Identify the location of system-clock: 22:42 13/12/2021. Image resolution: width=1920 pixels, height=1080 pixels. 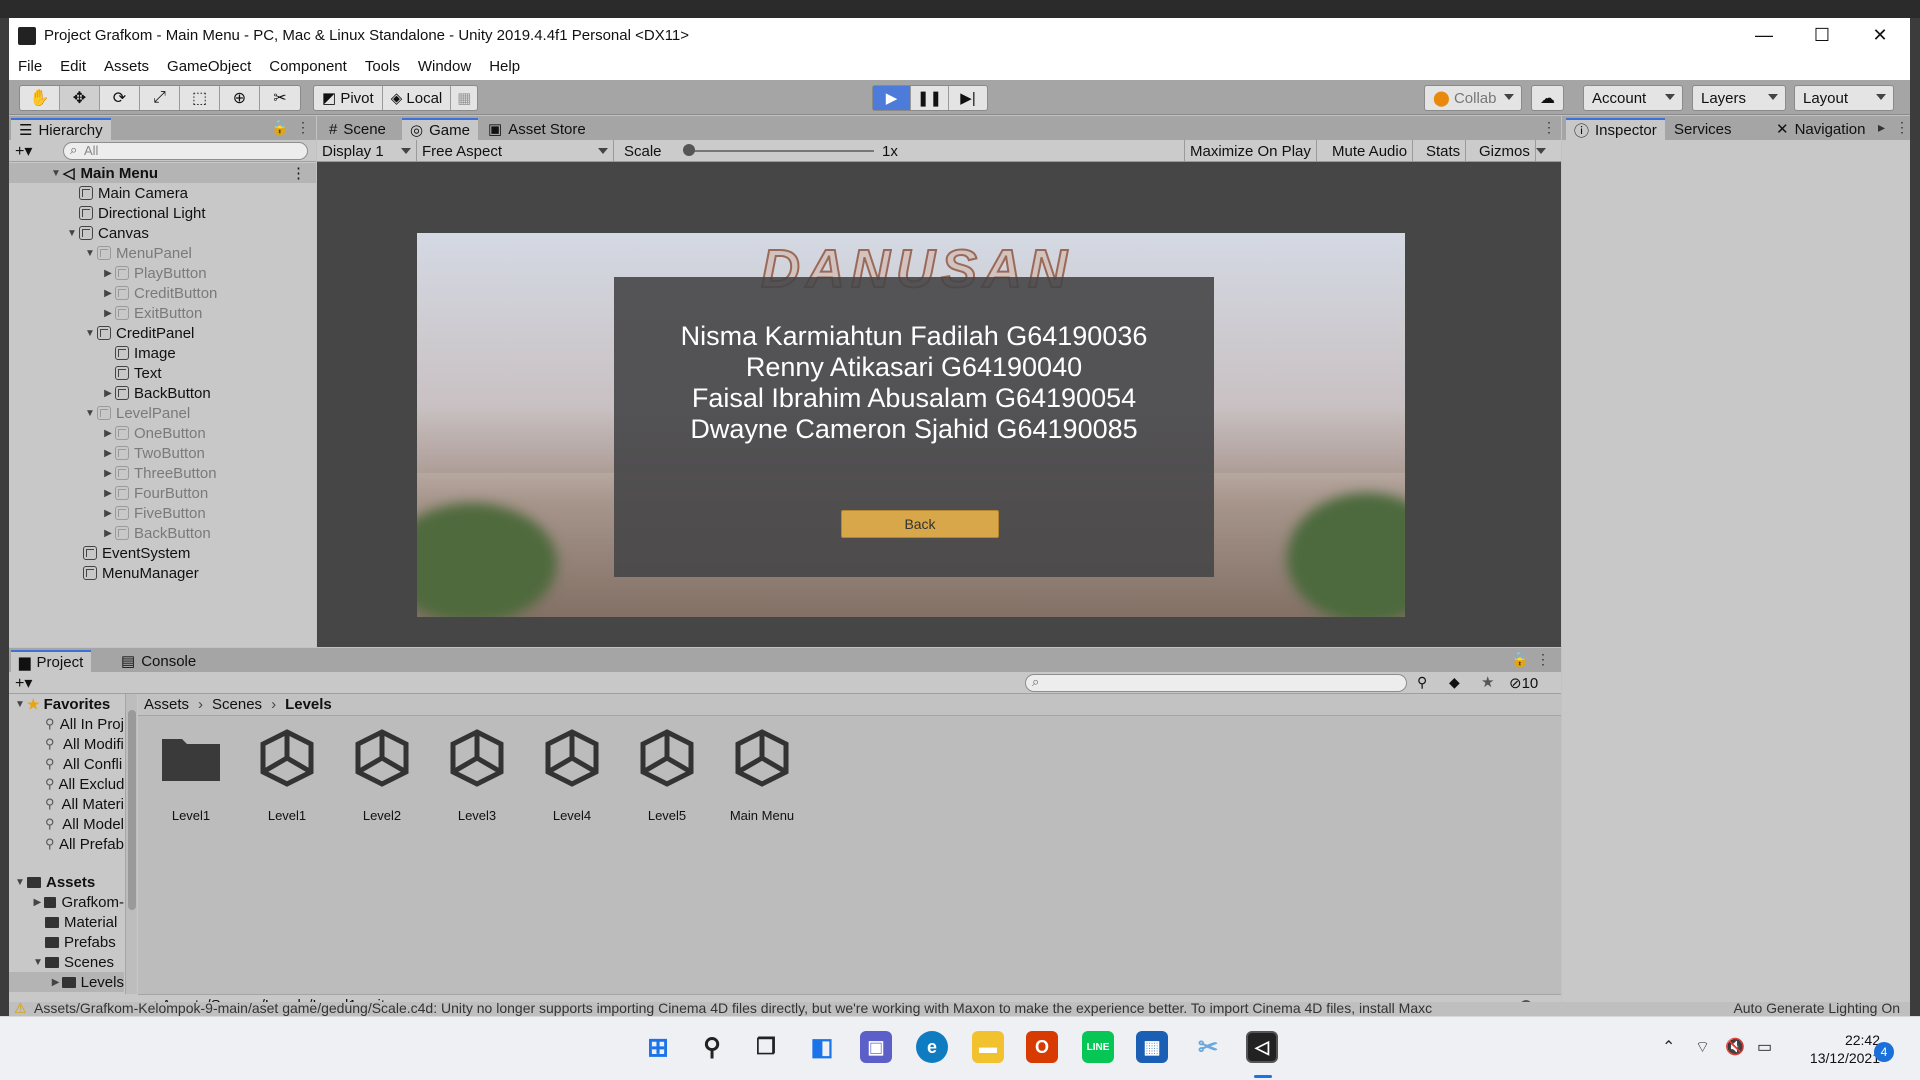
(1835, 1049).